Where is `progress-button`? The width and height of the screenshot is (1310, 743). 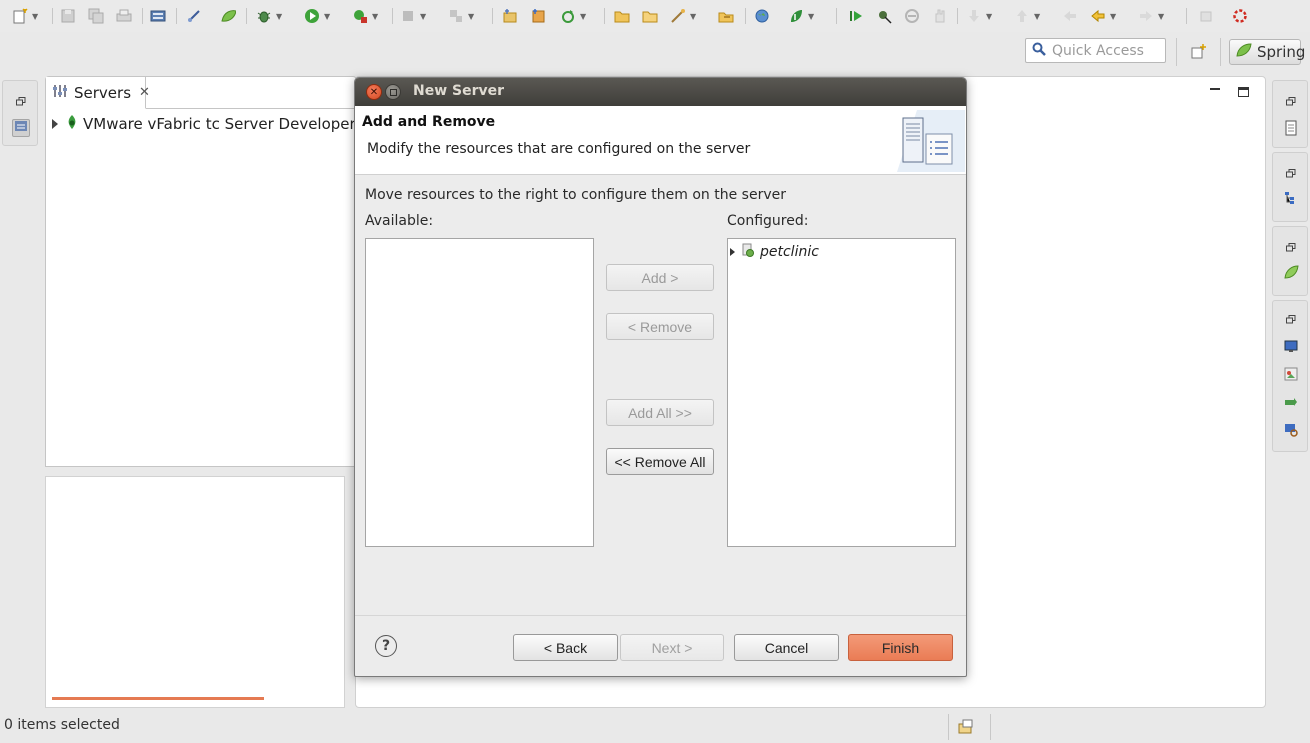
progress-button is located at coordinates (1291, 404).